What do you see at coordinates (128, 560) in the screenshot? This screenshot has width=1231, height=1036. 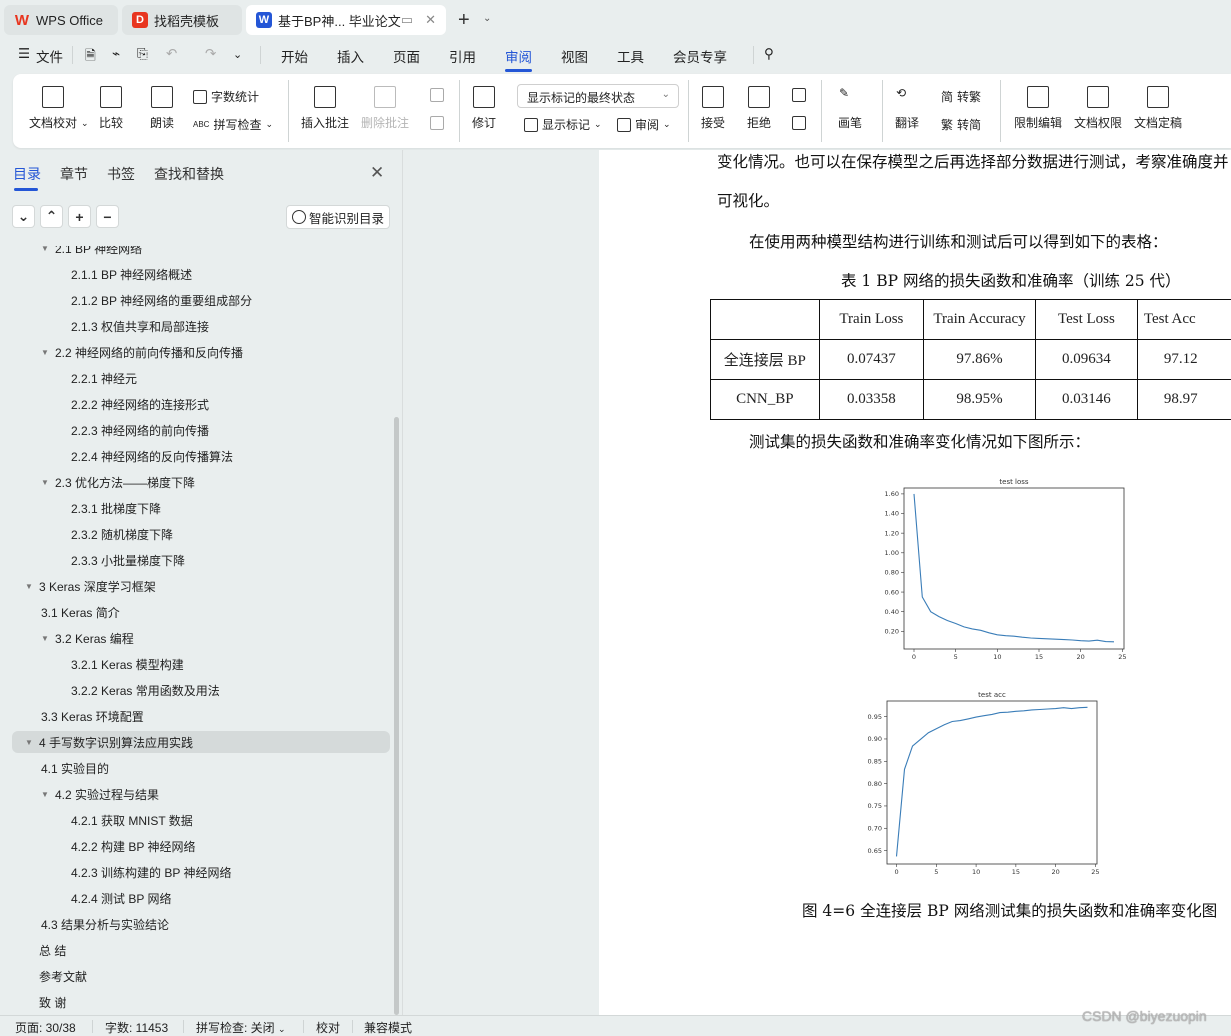 I see `toc-item: 2.3.3 小批量梯度下降` at bounding box center [128, 560].